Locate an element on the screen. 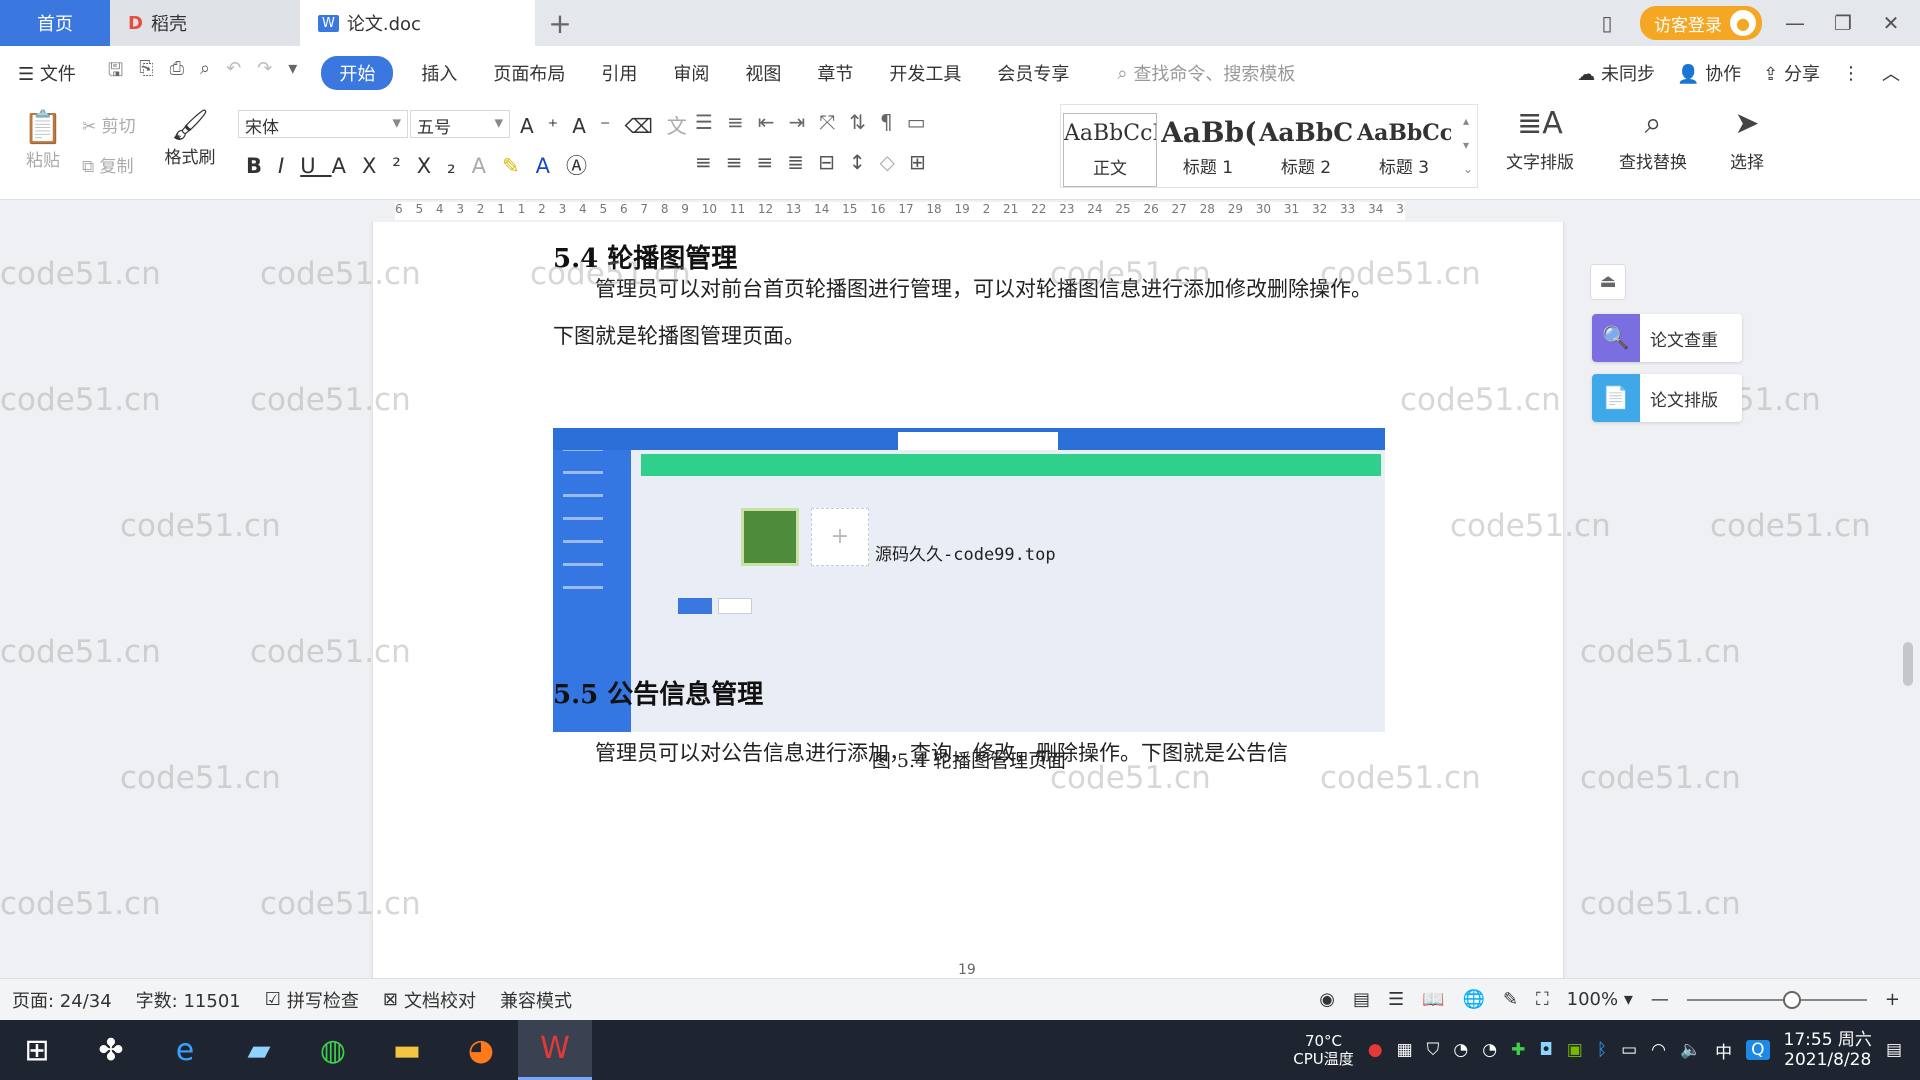 This screenshot has height=1080, width=1920. paper-layout-button: 📄 论文排版 is located at coordinates (1667, 398).